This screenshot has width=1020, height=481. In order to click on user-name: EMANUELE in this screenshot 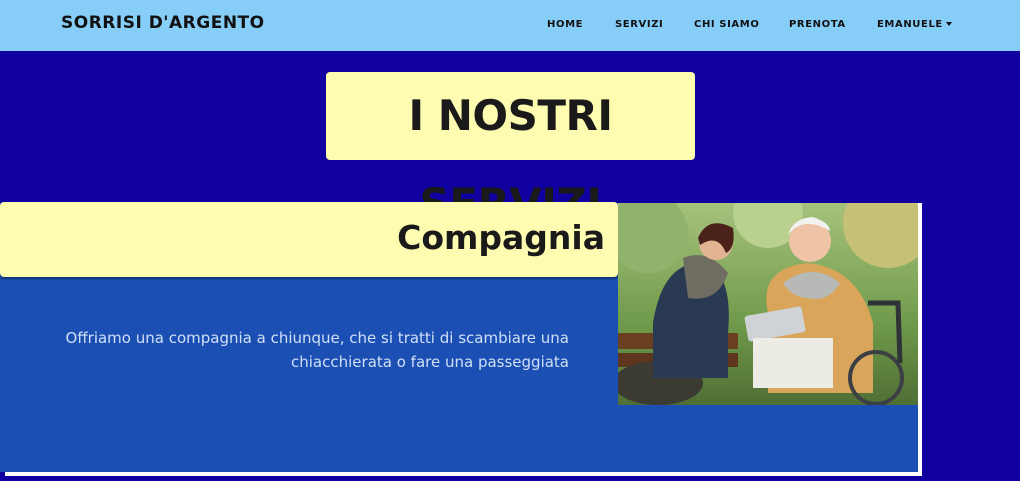, I will do `click(910, 24)`.